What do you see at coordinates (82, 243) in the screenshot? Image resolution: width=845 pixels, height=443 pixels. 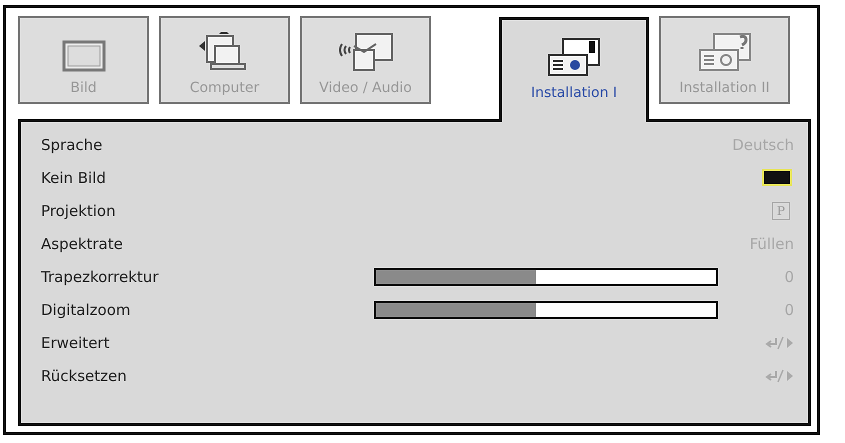 I see `menu-item-label: Aspektrate` at bounding box center [82, 243].